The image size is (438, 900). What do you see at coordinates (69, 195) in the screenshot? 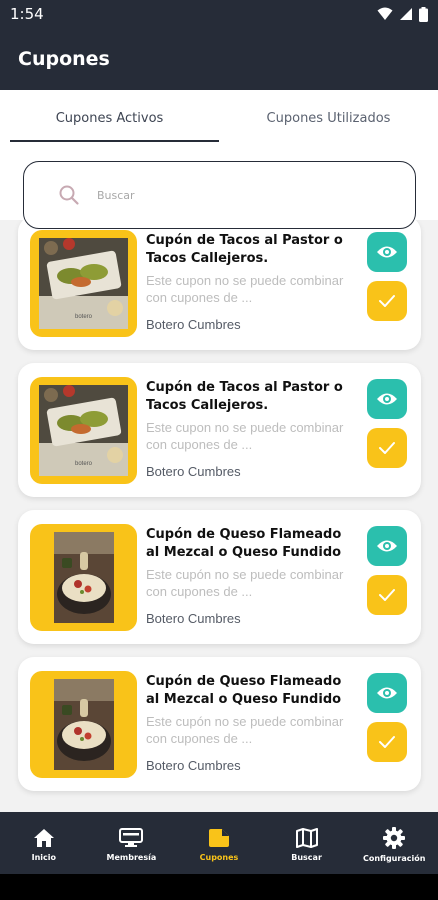
I see `search-icon` at bounding box center [69, 195].